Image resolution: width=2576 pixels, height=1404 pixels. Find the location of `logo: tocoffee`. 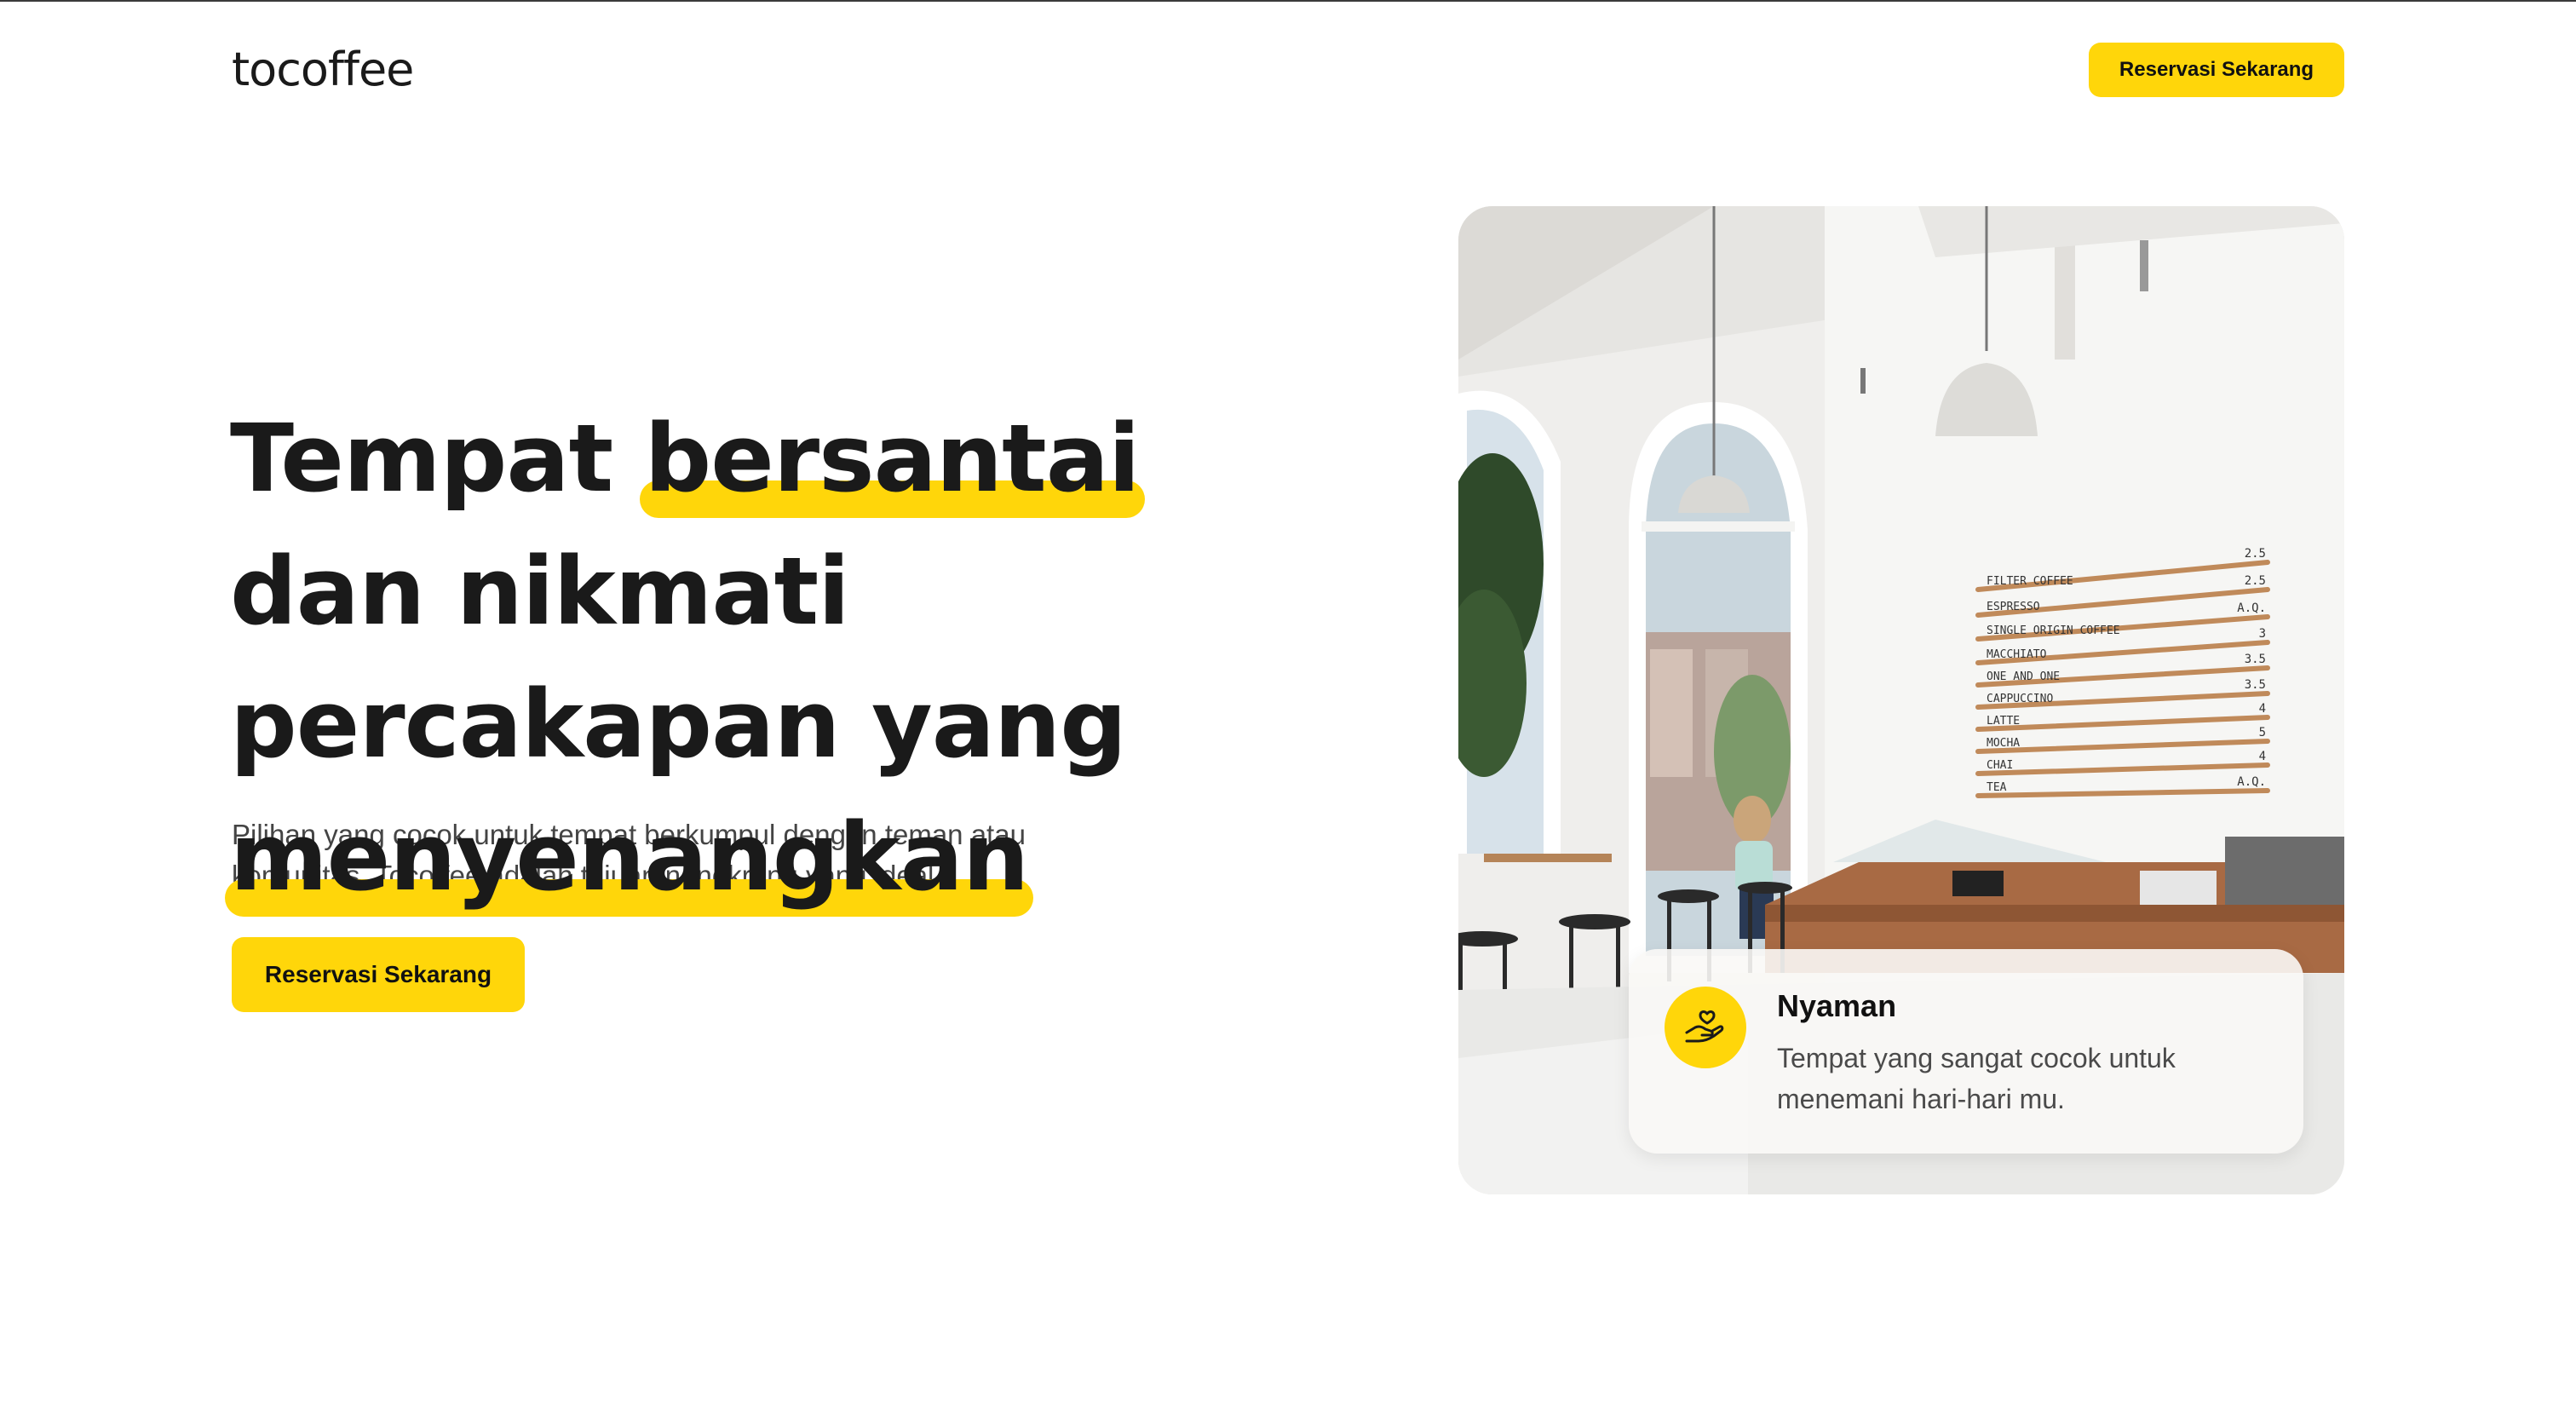

logo: tocoffee is located at coordinates (323, 69).